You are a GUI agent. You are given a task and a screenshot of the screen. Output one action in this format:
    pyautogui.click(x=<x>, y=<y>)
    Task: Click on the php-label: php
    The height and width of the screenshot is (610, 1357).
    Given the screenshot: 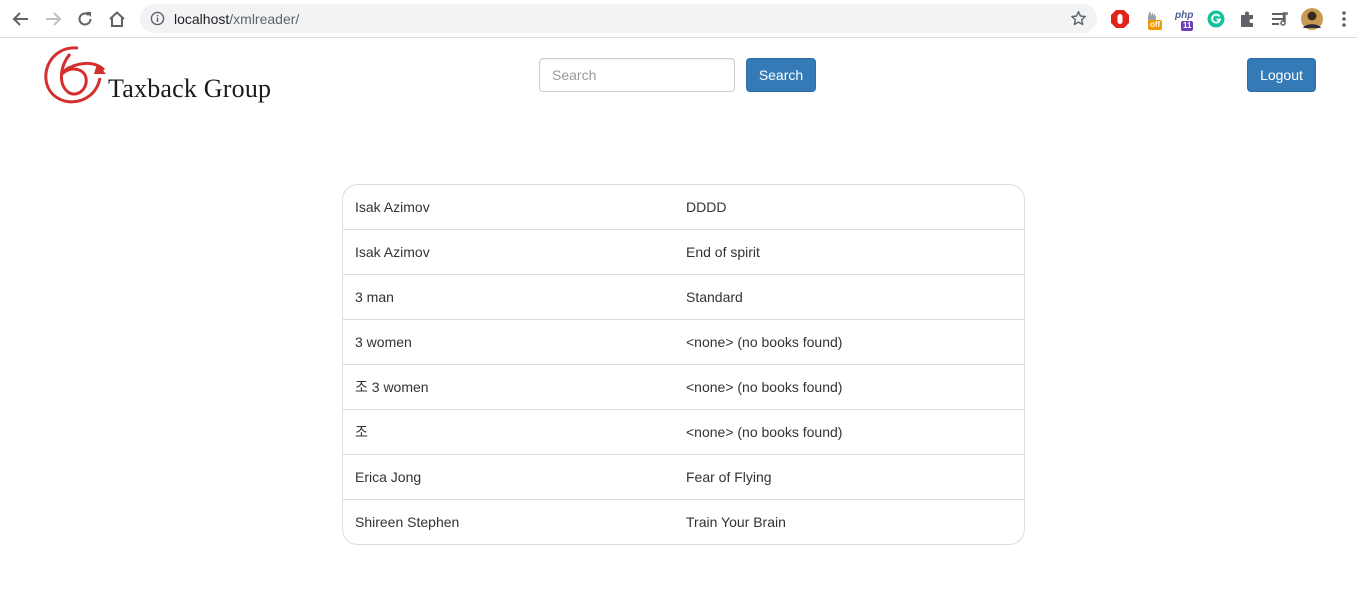 What is the action you would take?
    pyautogui.click(x=1184, y=15)
    